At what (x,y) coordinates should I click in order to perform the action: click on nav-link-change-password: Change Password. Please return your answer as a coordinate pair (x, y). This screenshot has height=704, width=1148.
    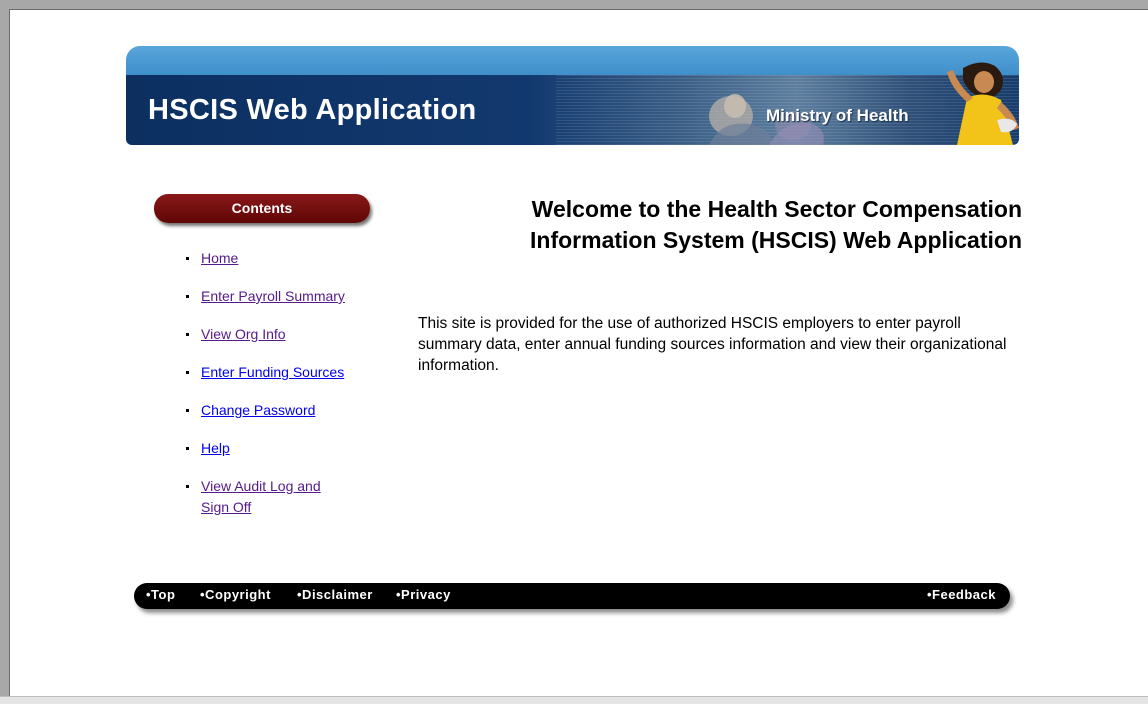
    Looking at the image, I should click on (258, 410).